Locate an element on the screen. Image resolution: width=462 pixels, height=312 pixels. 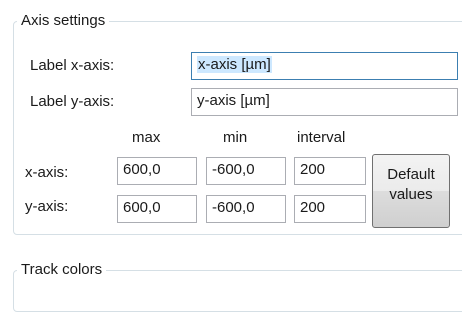
y-axis-row-label: y-axis: is located at coordinates (47, 206).